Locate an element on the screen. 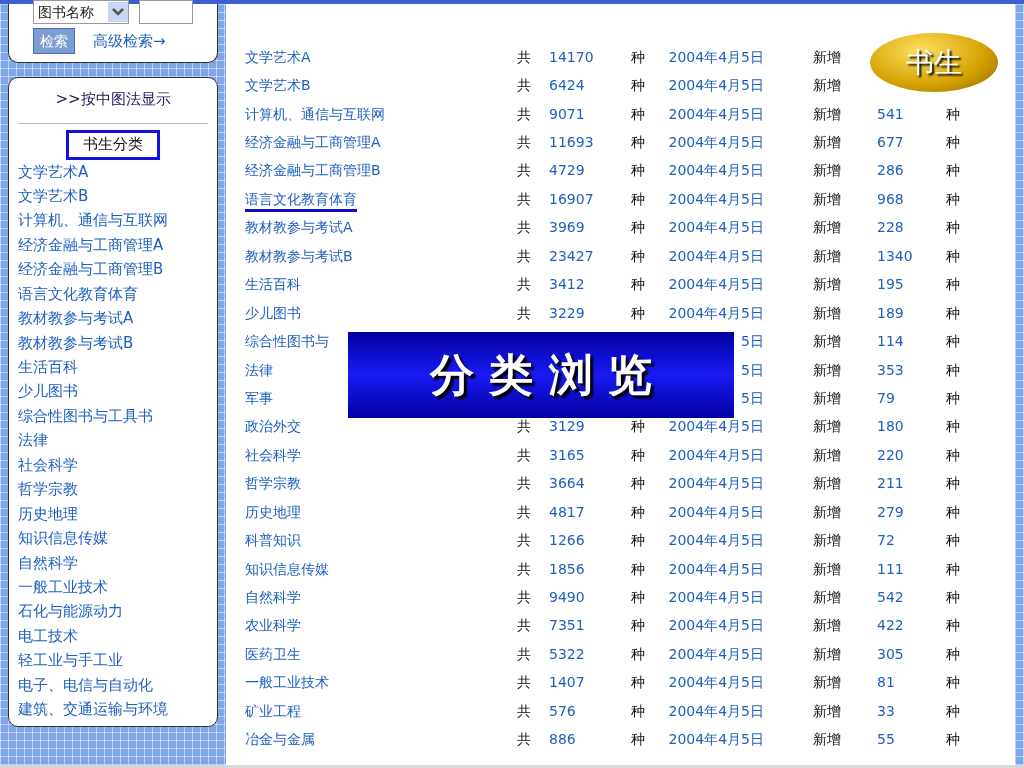 Image resolution: width=1024 pixels, height=768 pixels. total-count: 3129 is located at coordinates (567, 426).